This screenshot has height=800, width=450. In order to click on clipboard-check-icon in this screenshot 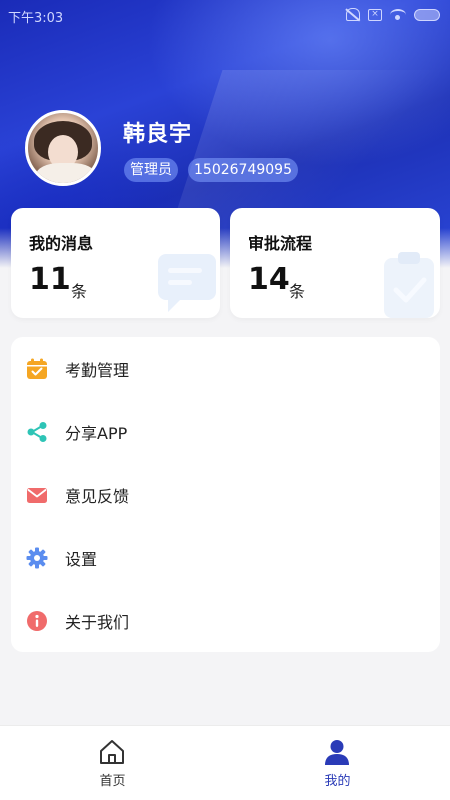, I will do `click(409, 285)`.